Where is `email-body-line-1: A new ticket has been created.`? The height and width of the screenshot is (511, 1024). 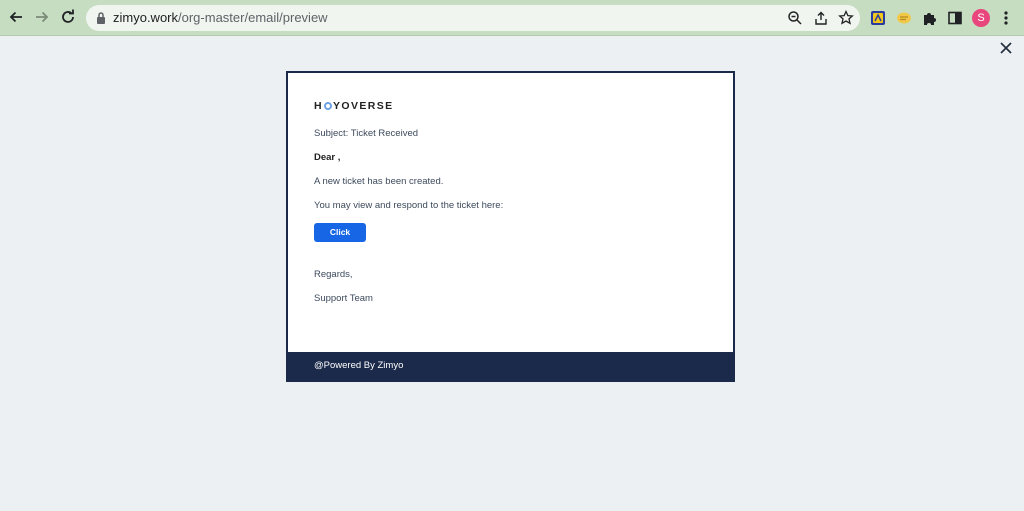
email-body-line-1: A new ticket has been created. is located at coordinates (379, 181).